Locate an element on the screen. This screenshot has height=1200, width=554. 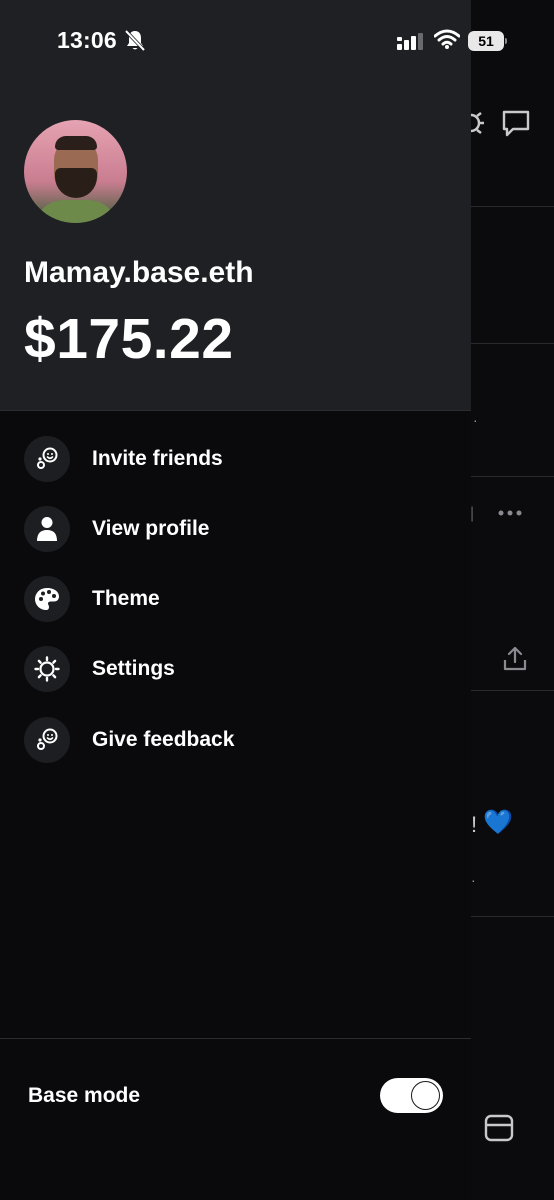
cellular-signal-icon is located at coordinates (410, 41).